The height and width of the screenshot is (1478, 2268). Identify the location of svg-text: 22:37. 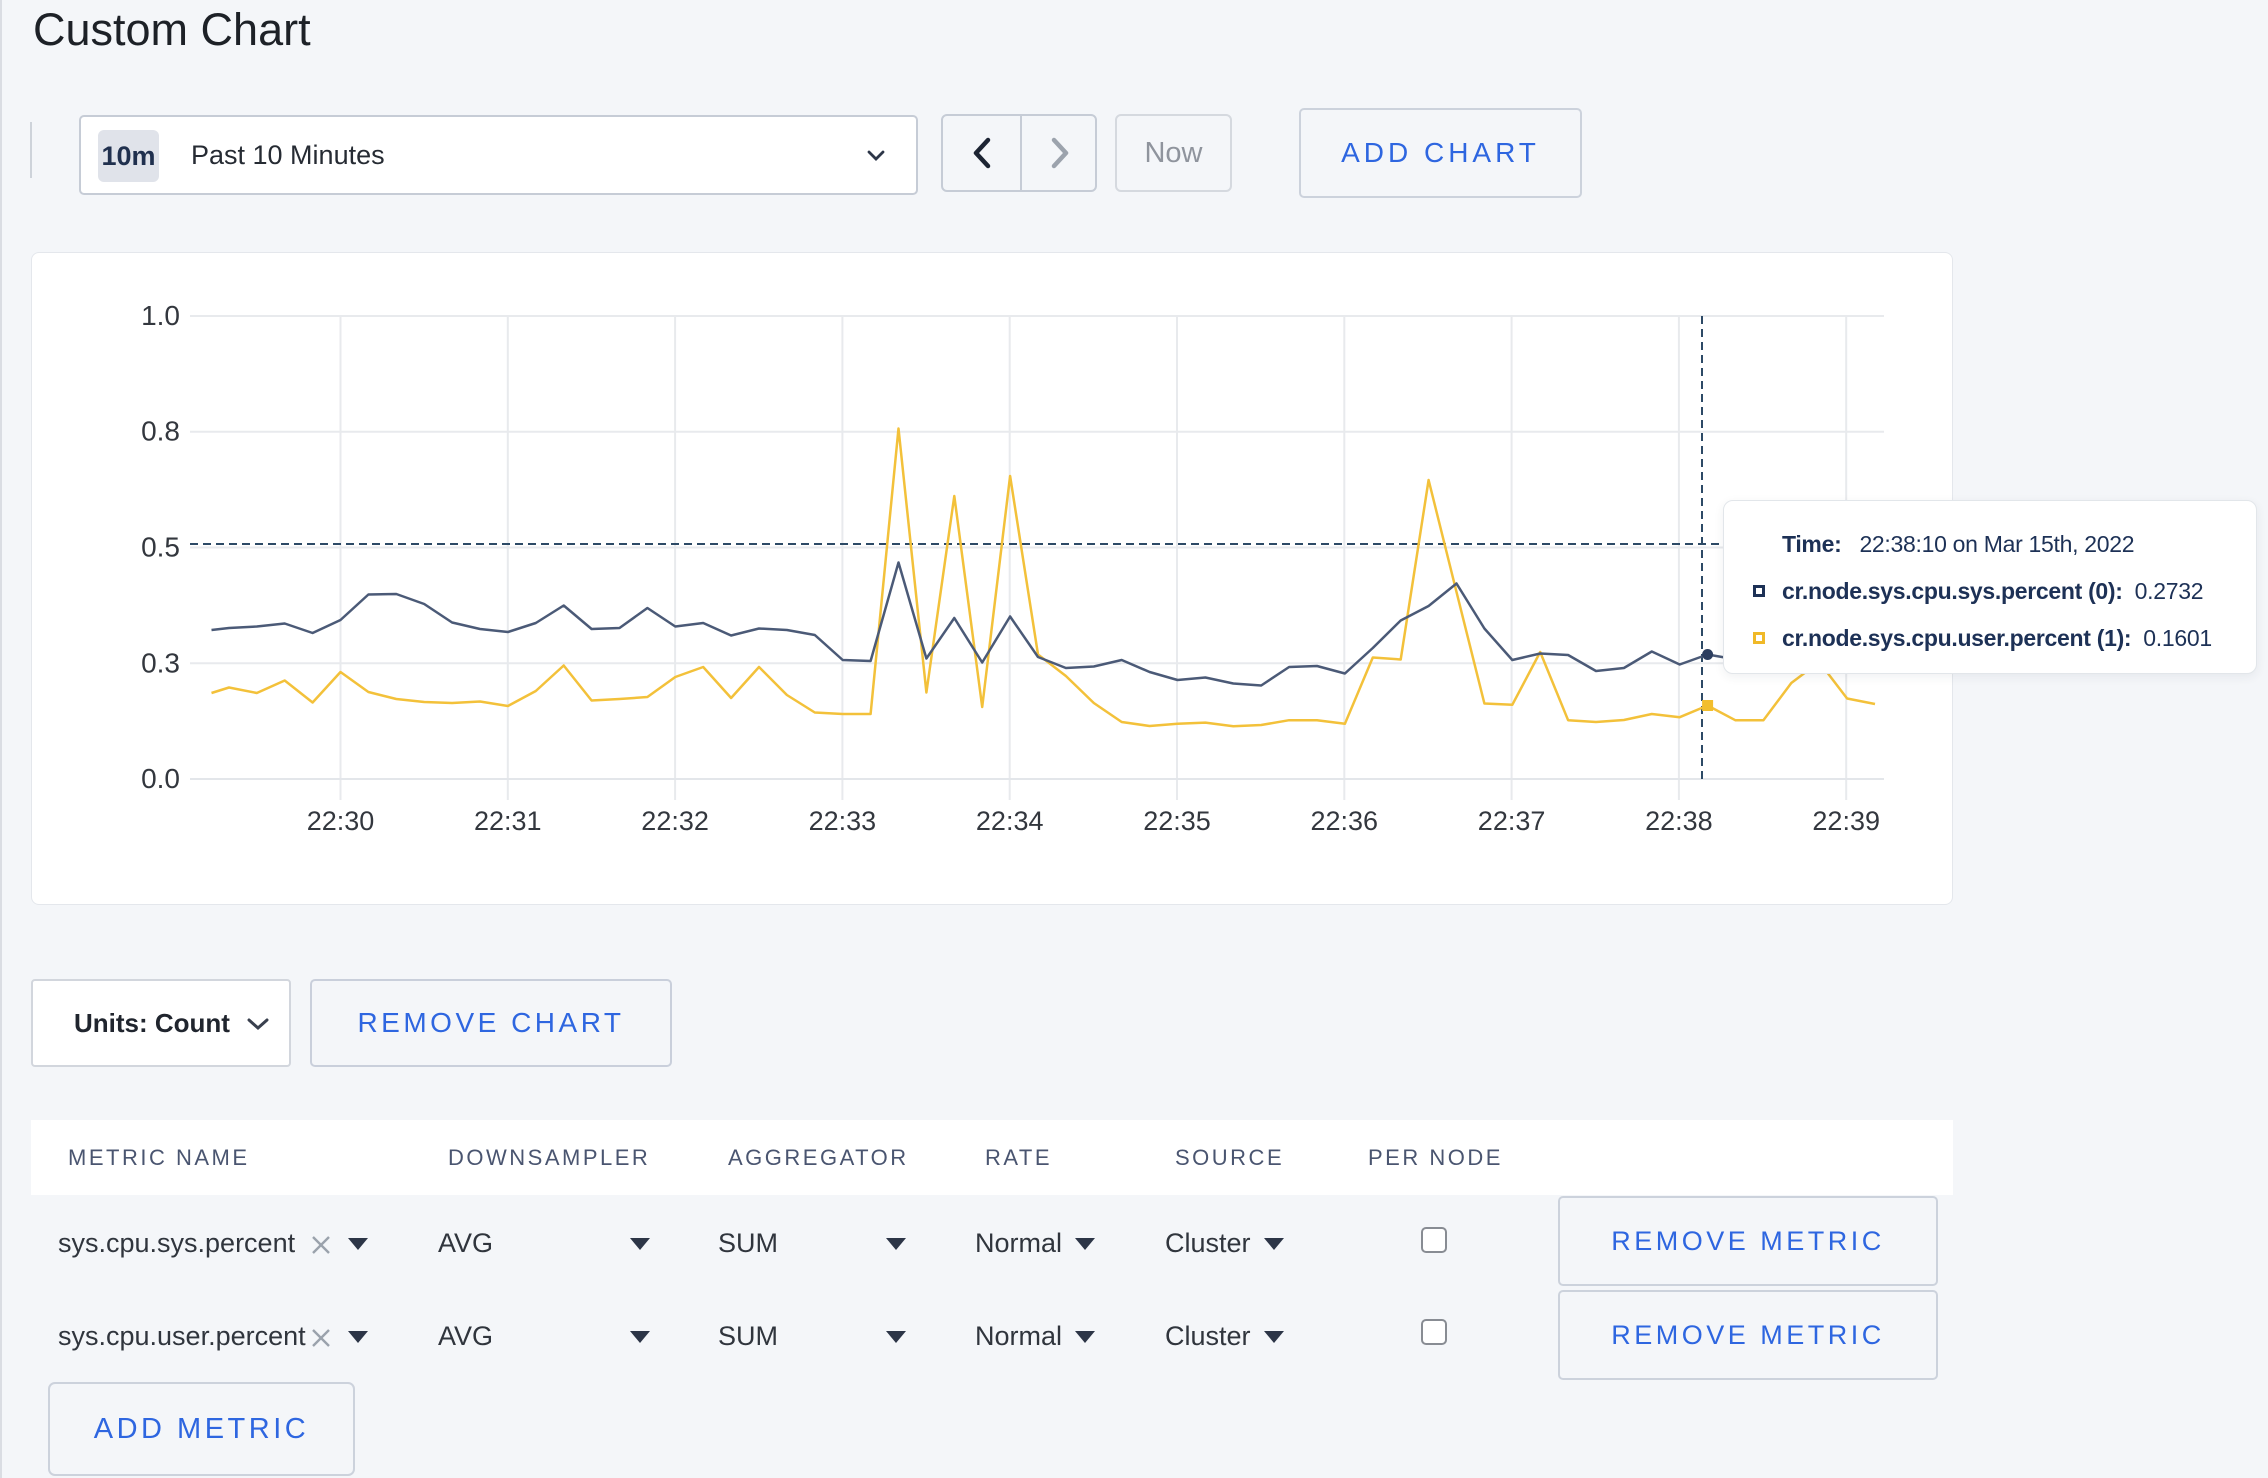
(1512, 821).